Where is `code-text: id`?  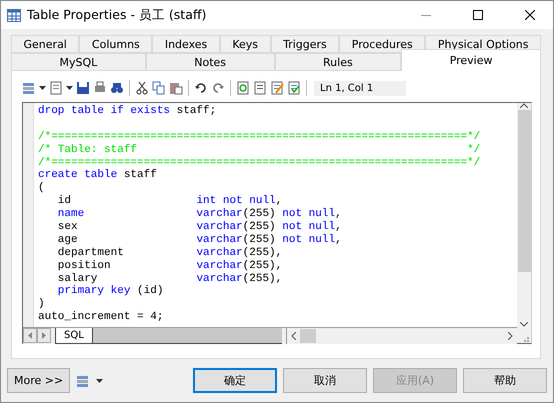
code-text: id is located at coordinates (64, 201).